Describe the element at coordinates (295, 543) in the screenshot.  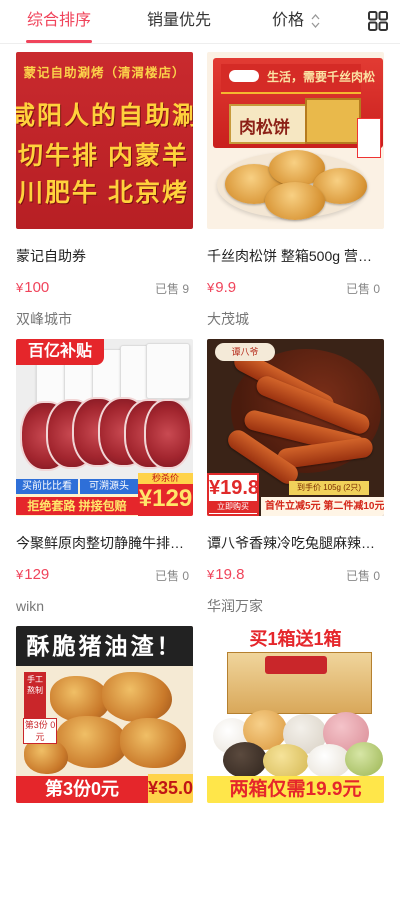
I see `product-name: 谭八爷香辣冷吃兔腿麻辣鸭脖` at that location.